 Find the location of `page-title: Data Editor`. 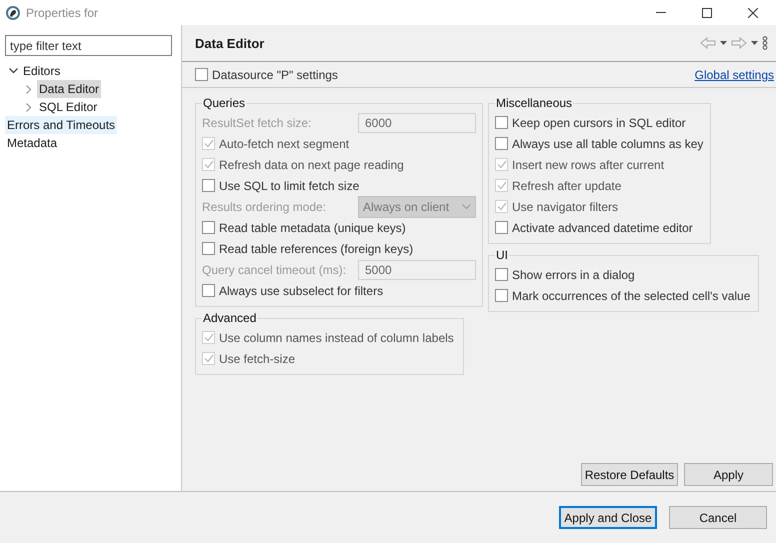

page-title: Data Editor is located at coordinates (229, 43).